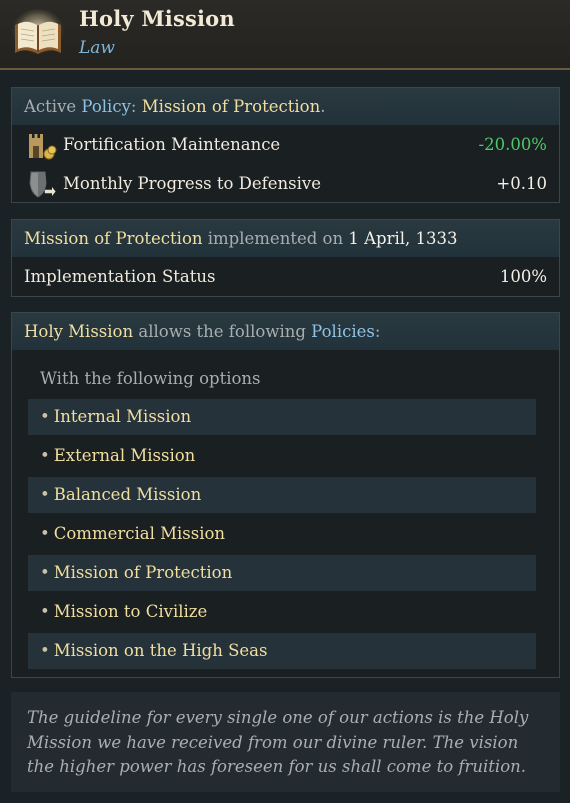 This screenshot has height=803, width=570. What do you see at coordinates (285, 276) in the screenshot?
I see `implementation-status-row: Implementation Status 100%` at bounding box center [285, 276].